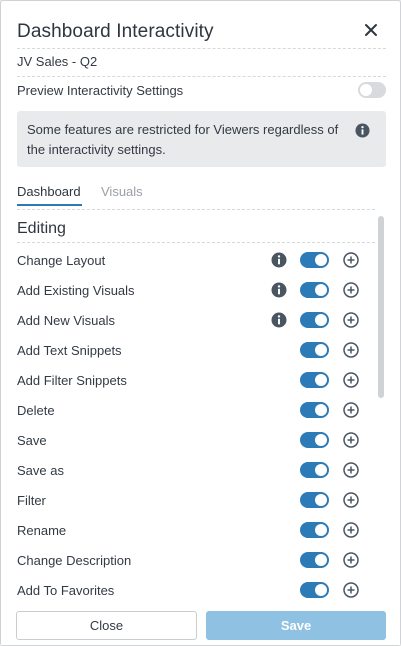 The image size is (401, 646). Describe the element at coordinates (201, 65) in the screenshot. I see `dashboard-name: JV Sales - Q2` at that location.